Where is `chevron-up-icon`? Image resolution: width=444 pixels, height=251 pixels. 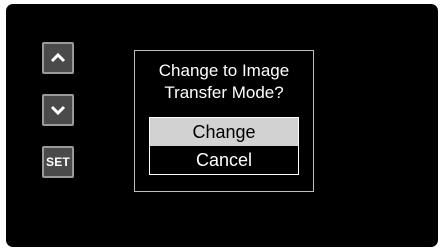
chevron-up-icon is located at coordinates (58, 57).